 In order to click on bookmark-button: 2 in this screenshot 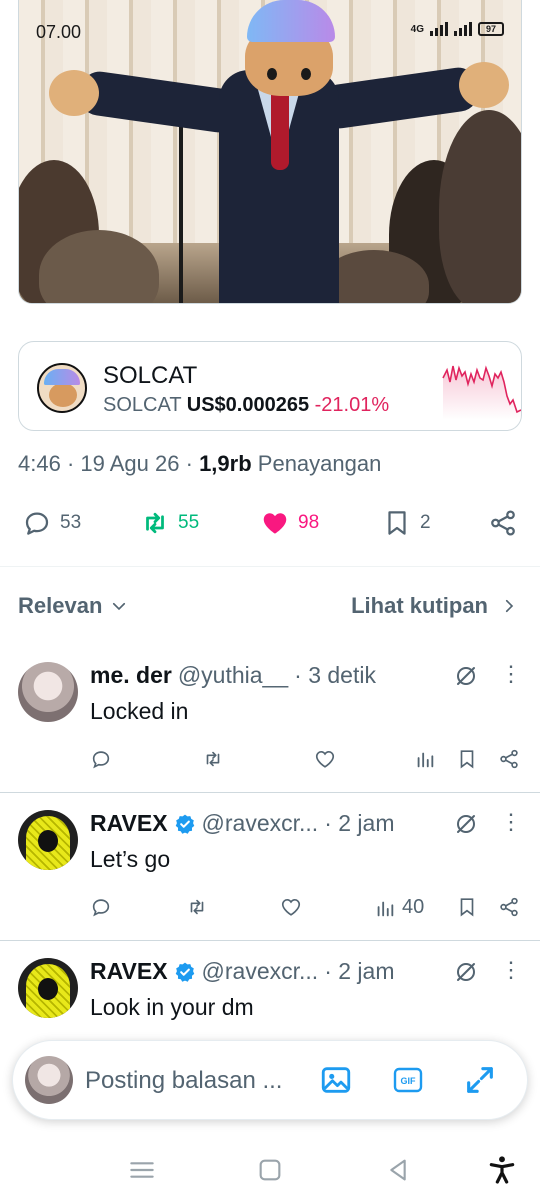, I will do `click(406, 523)`.